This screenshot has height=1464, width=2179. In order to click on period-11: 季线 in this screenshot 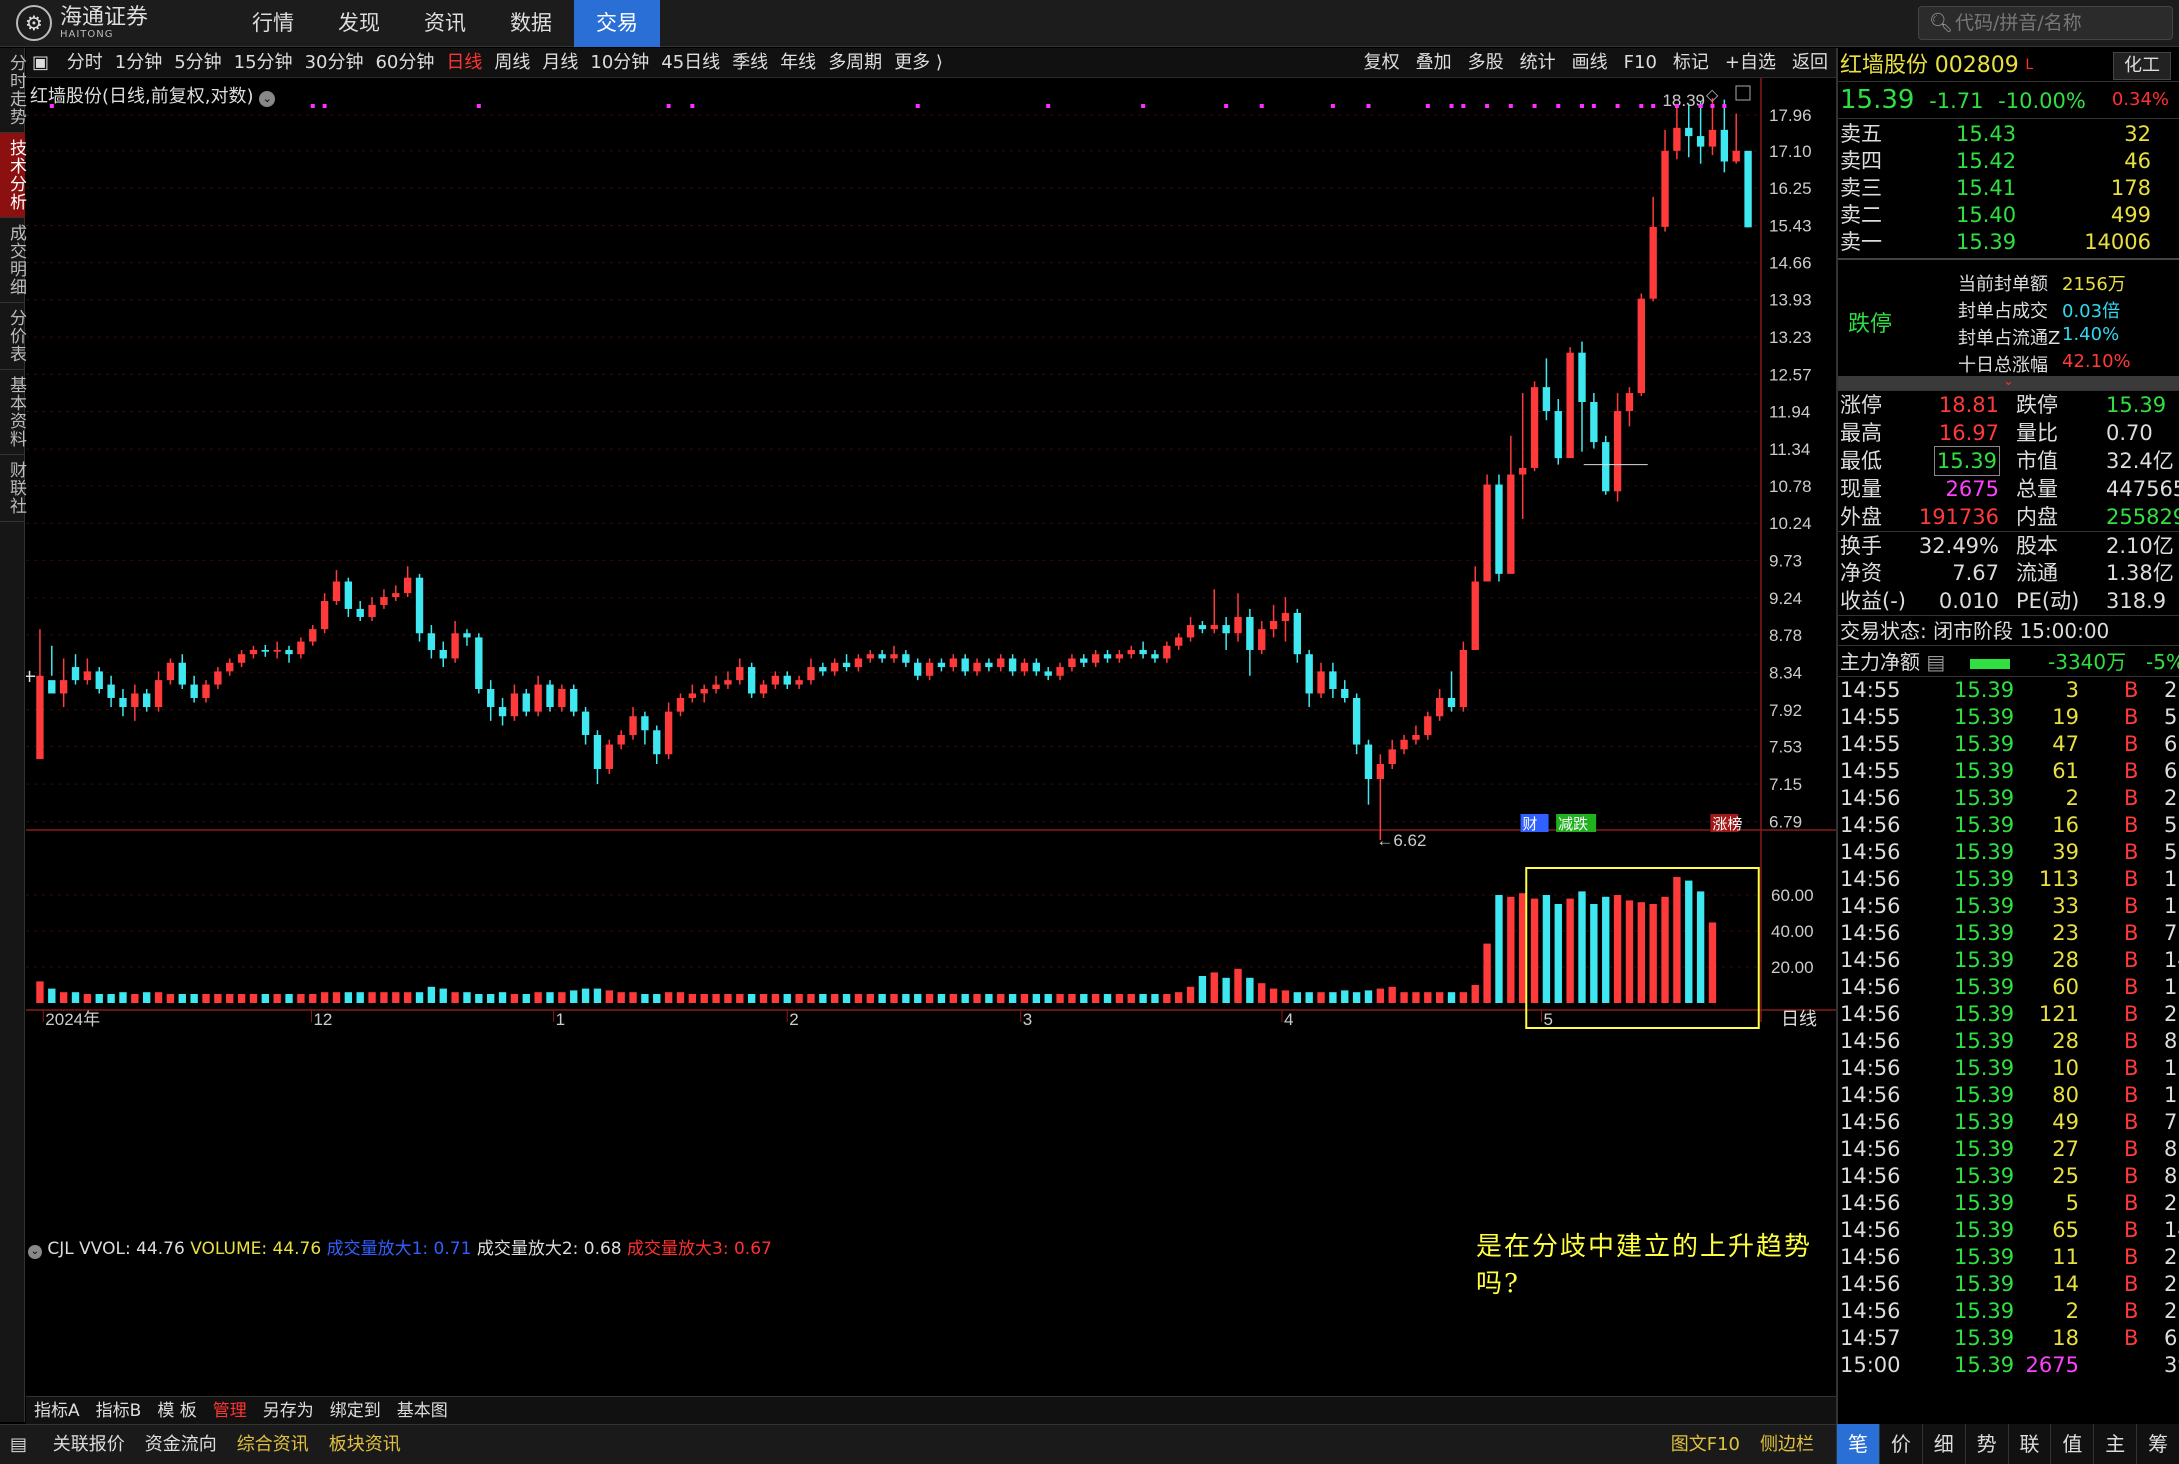, I will do `click(750, 63)`.